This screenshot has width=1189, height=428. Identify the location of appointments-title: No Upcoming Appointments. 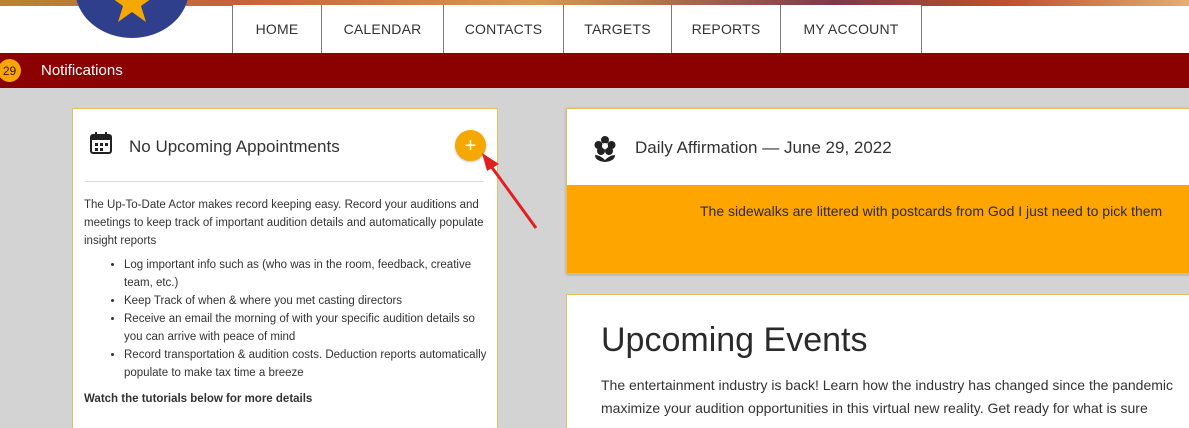
(234, 146).